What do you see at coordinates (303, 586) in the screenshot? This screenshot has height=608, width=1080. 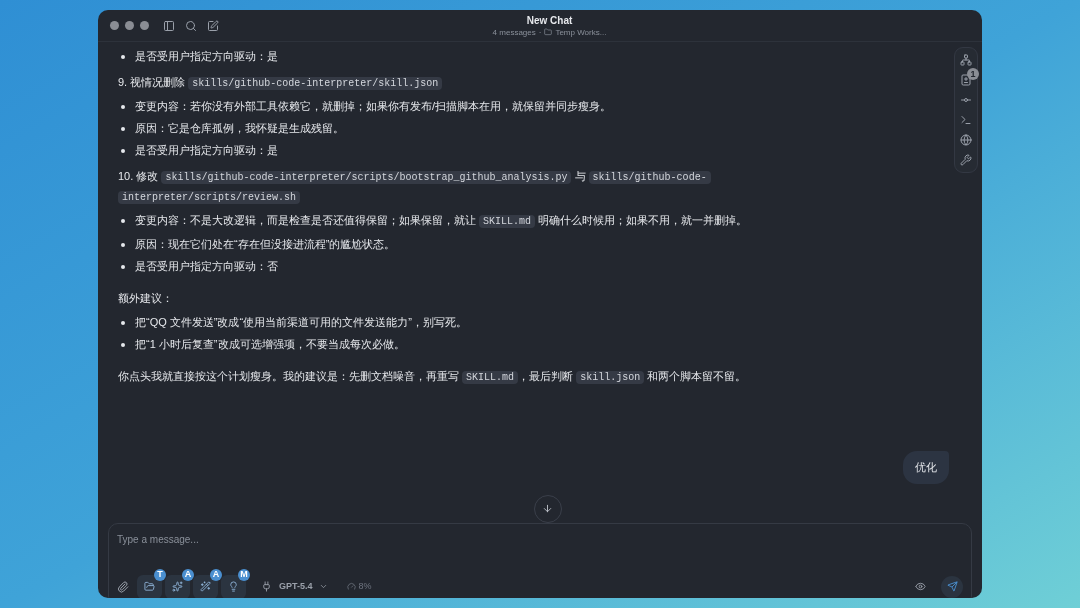 I see `model-selector: GPT-5.4` at bounding box center [303, 586].